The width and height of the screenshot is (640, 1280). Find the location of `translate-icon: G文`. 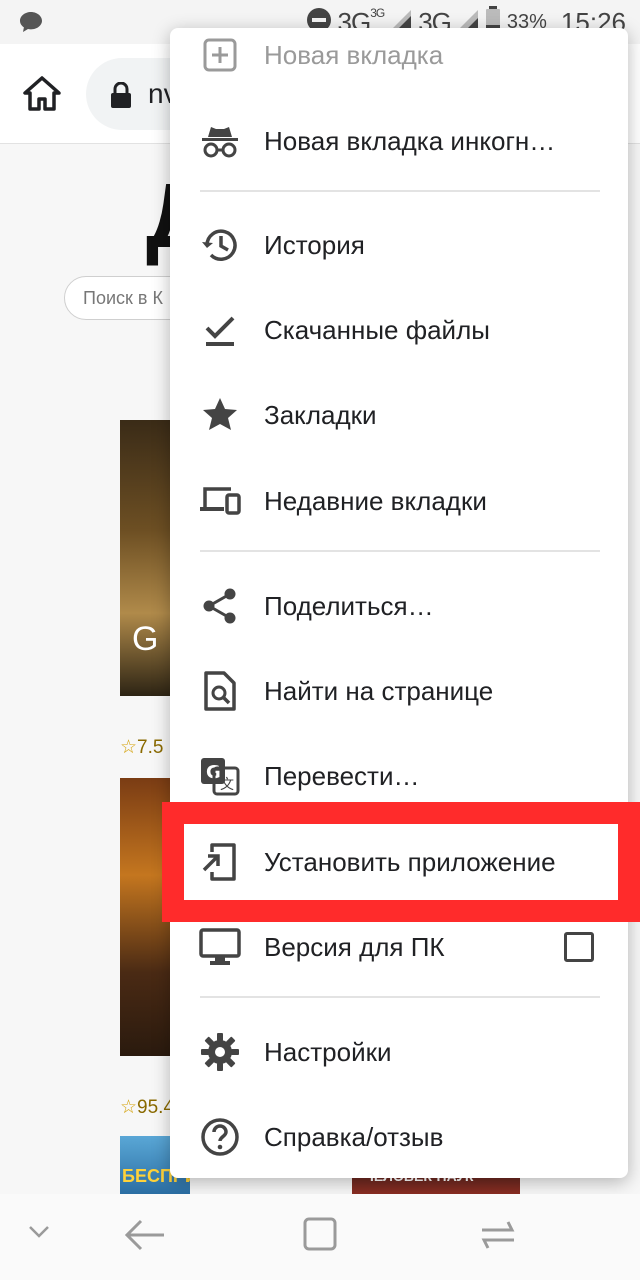

translate-icon: G文 is located at coordinates (220, 776).